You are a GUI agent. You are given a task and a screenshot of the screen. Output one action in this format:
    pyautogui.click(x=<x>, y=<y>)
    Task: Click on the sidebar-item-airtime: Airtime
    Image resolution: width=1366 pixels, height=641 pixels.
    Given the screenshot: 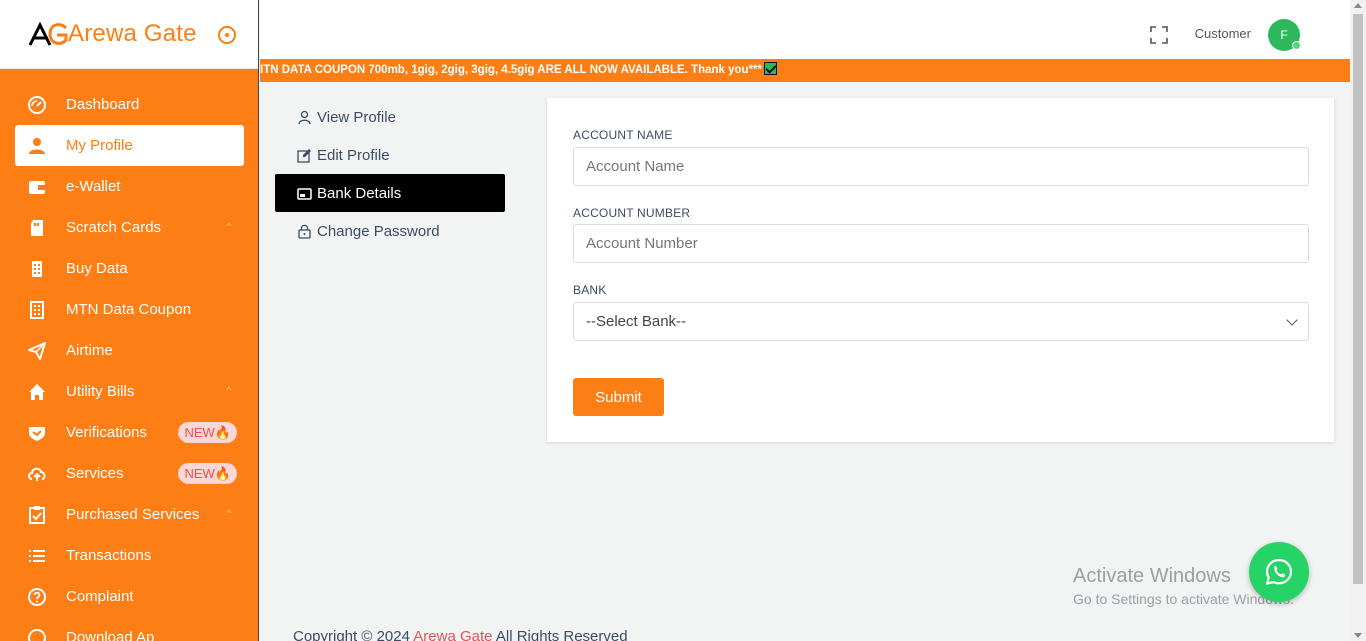 What is the action you would take?
    pyautogui.click(x=129, y=350)
    